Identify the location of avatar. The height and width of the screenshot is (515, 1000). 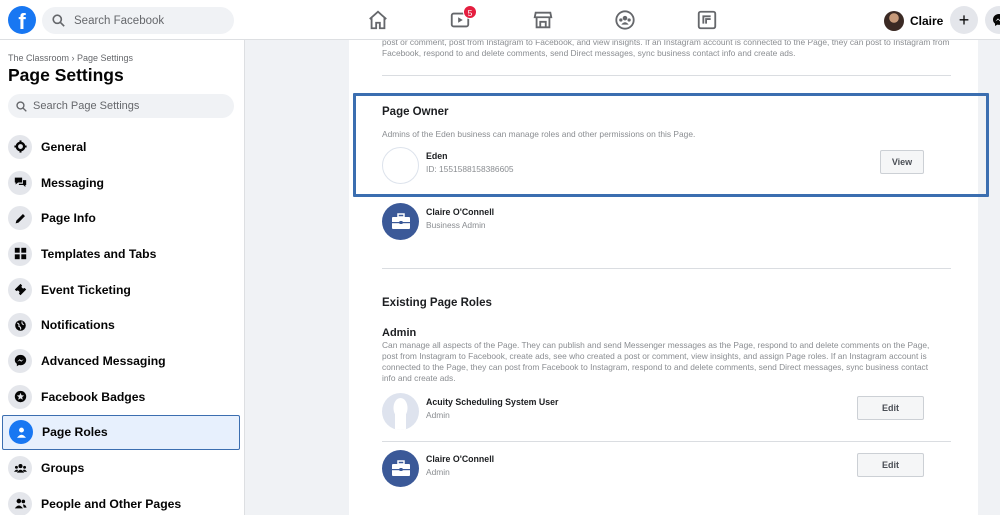
(894, 20).